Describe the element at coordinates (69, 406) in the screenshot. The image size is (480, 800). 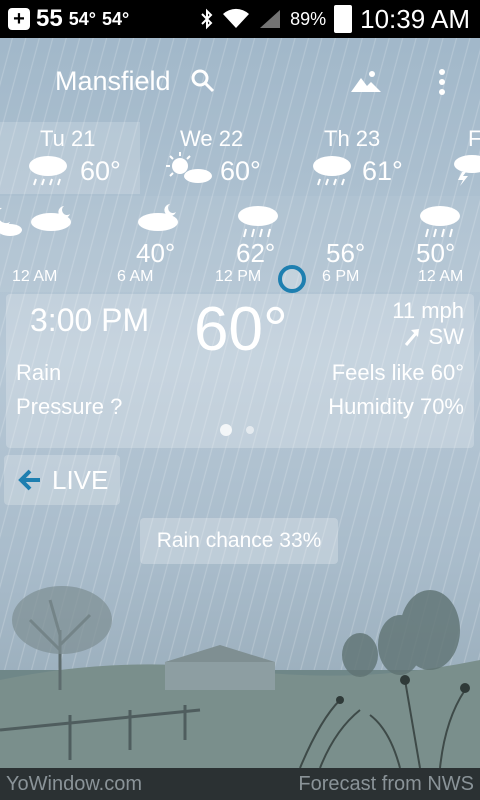
I see `pressure-label: Pressure ?` at that location.